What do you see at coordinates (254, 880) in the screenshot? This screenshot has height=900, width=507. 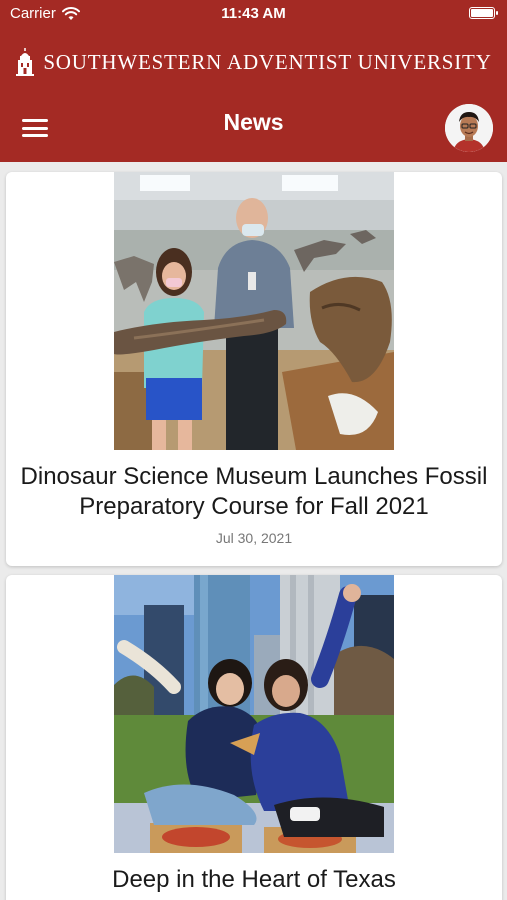 I see `news-title: Deep in the Heart of Texas` at bounding box center [254, 880].